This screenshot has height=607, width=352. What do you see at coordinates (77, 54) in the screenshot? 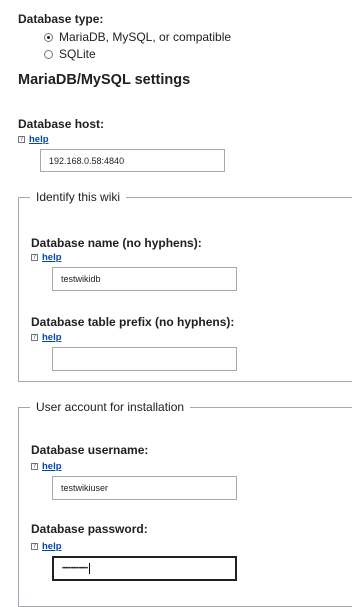
I see `radio-label-sqlite: SQLite` at bounding box center [77, 54].